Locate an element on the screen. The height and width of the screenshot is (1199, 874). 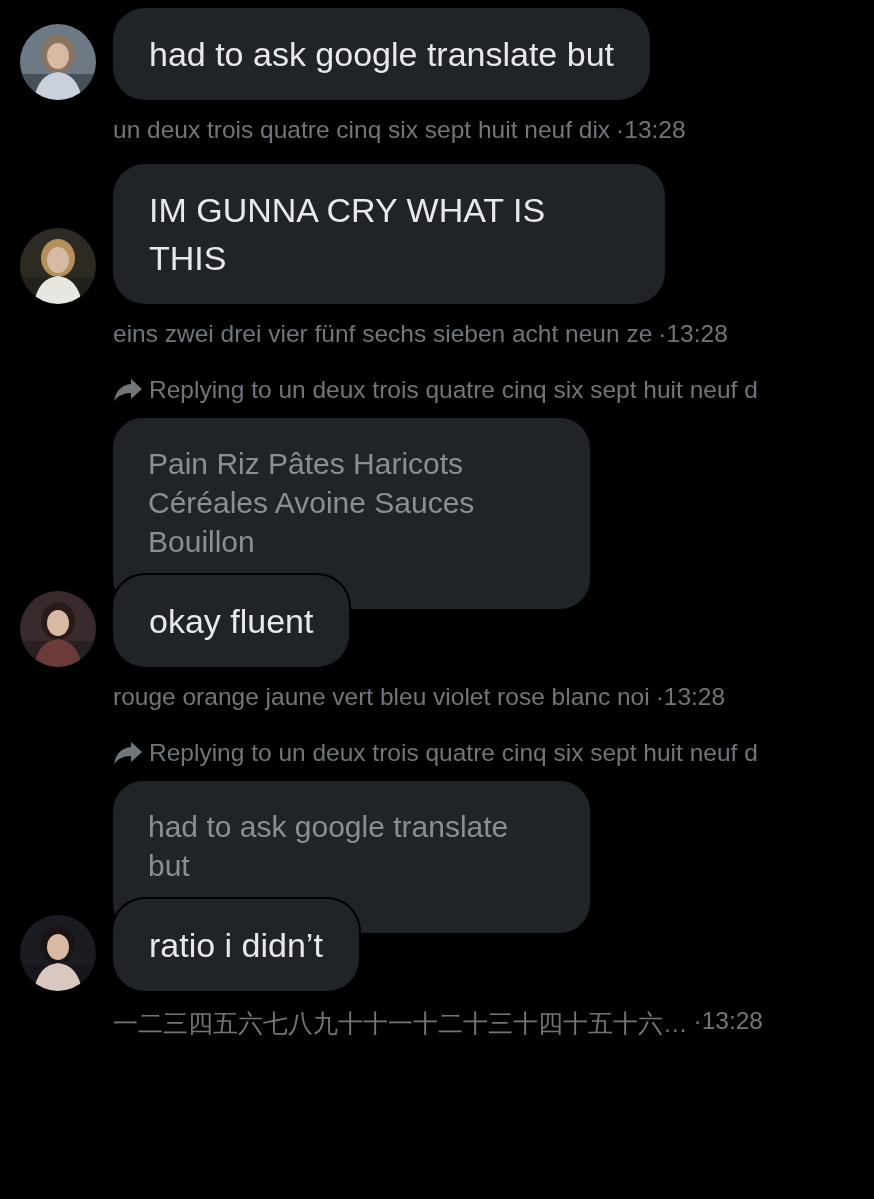
quoted-message: Pain Riz Pâtes Haricots Céréales Avoine Sauces Bouillon is located at coordinates (351, 513).